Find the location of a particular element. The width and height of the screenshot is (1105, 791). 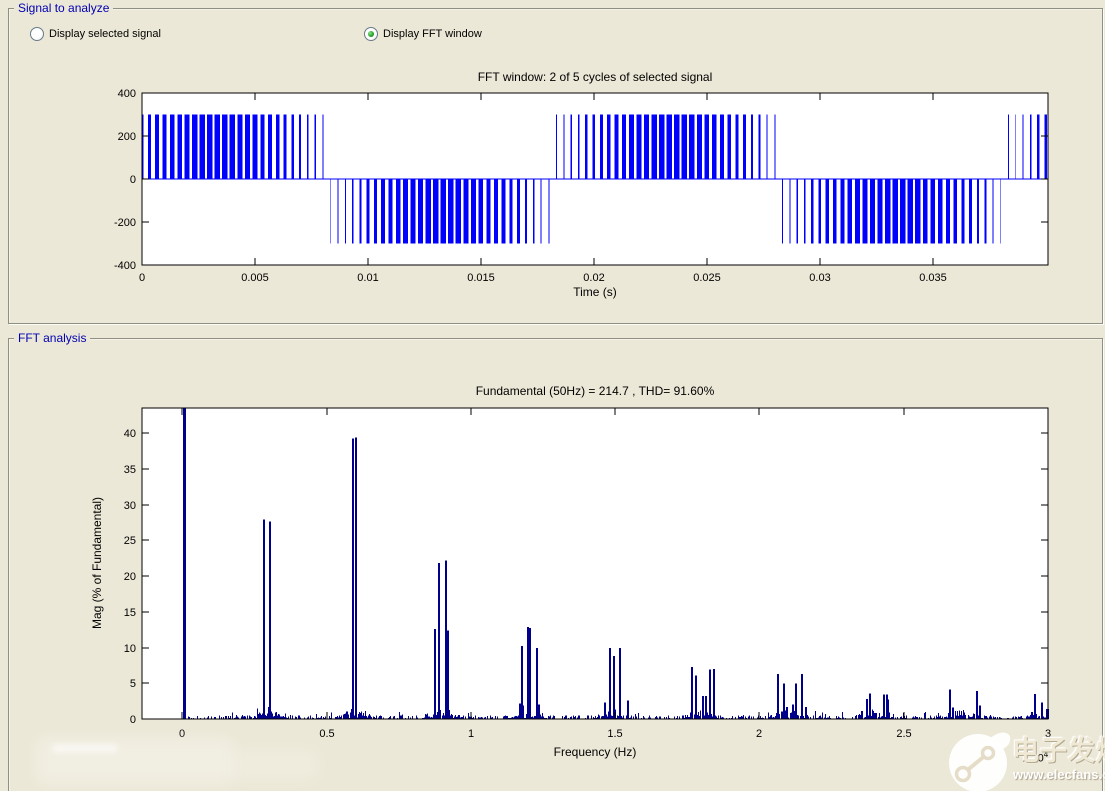

y-tick-label: 25 is located at coordinates (130, 541).